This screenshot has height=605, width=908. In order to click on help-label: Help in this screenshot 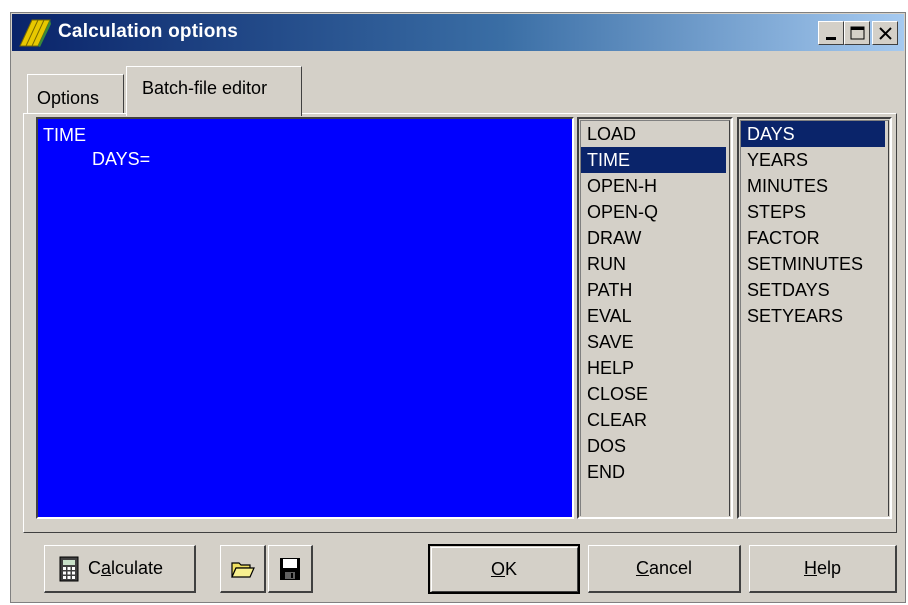, I will do `click(822, 568)`.